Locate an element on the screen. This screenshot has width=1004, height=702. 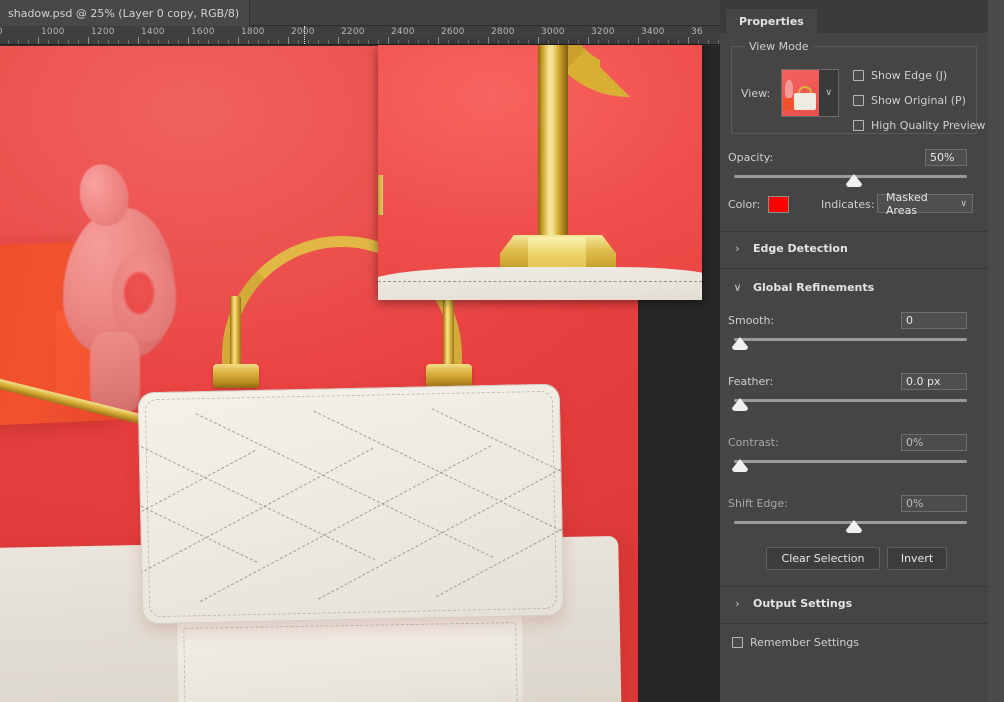
opacity-label: Opacity: is located at coordinates (751, 157).